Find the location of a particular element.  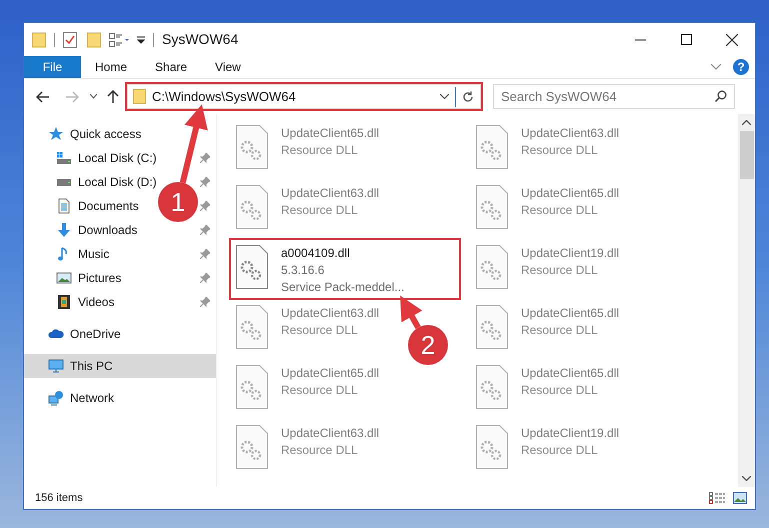

drive-icon is located at coordinates (64, 182).